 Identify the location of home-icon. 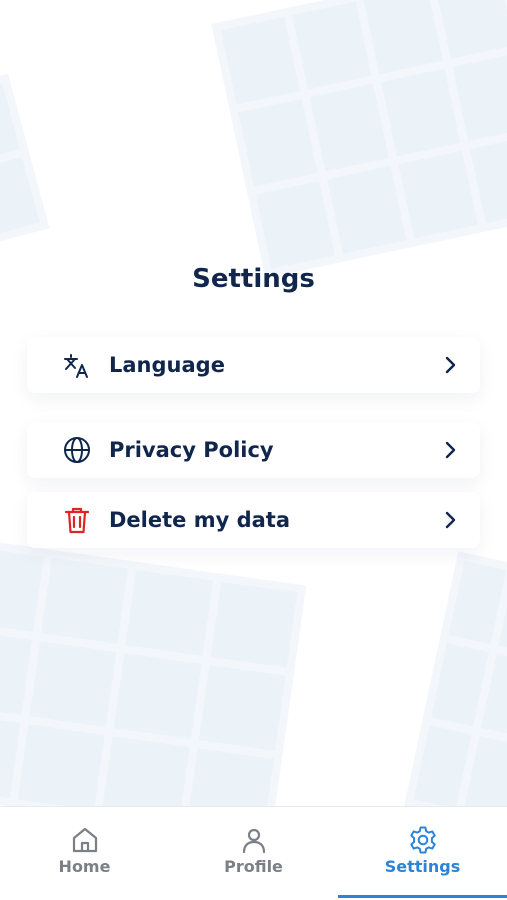
(85, 840).